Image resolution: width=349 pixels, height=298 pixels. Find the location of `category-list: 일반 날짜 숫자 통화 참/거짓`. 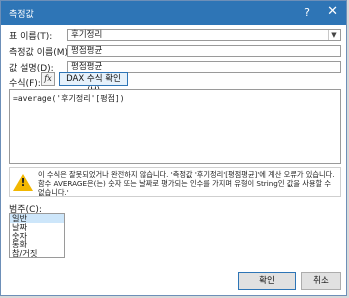

category-list: 일반 날짜 숫자 통화 참/거짓 is located at coordinates (37, 235).